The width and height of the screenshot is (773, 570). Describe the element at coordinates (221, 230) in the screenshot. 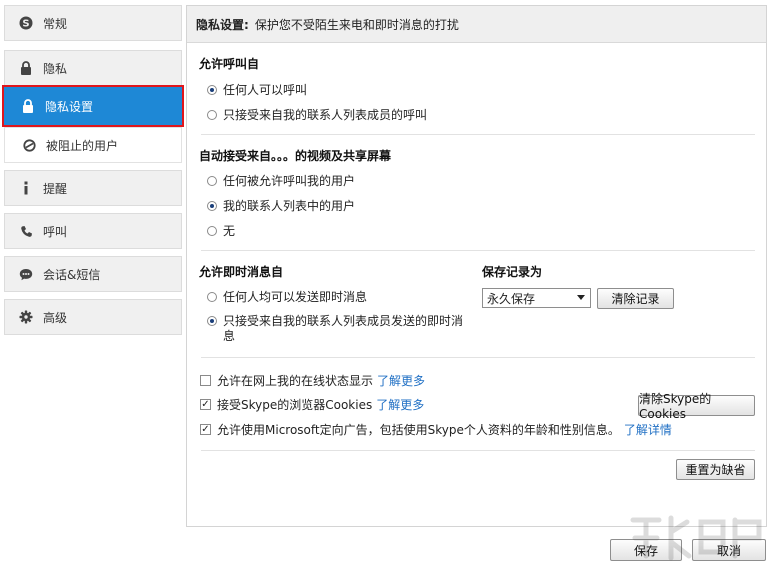

I see `video-none-radio: 无` at that location.